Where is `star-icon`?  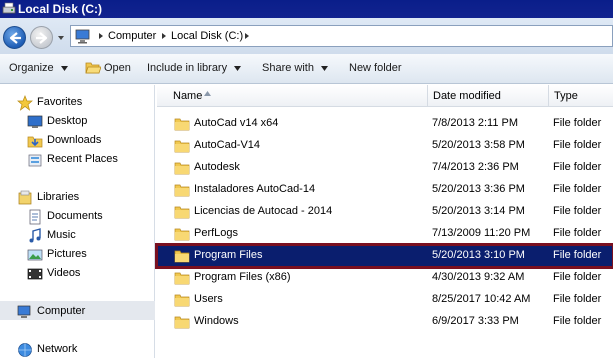 star-icon is located at coordinates (25, 103).